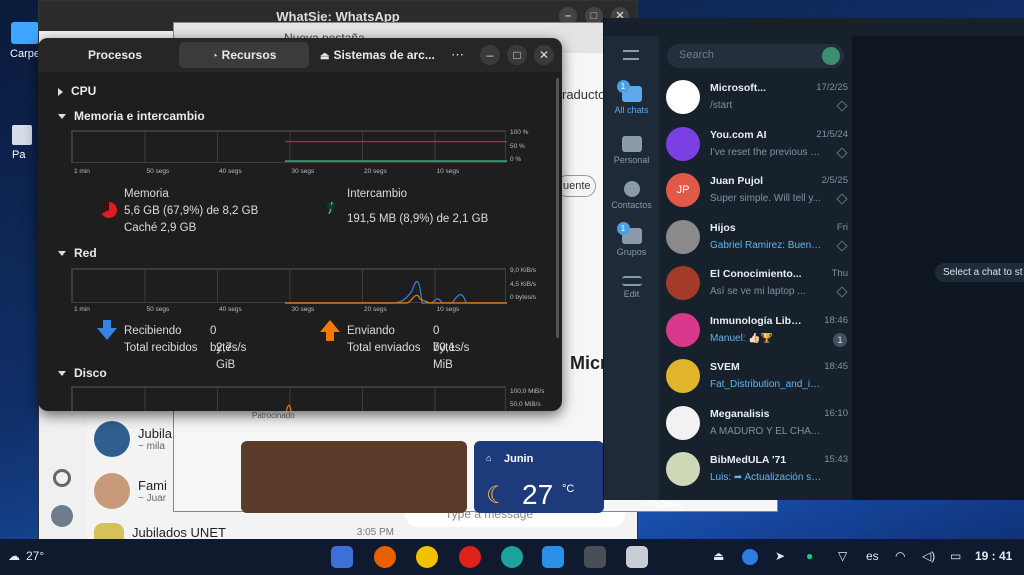 Image resolution: width=1024 pixels, height=575 pixels. What do you see at coordinates (631, 205) in the screenshot?
I see `folder-label: Contactos` at bounding box center [631, 205].